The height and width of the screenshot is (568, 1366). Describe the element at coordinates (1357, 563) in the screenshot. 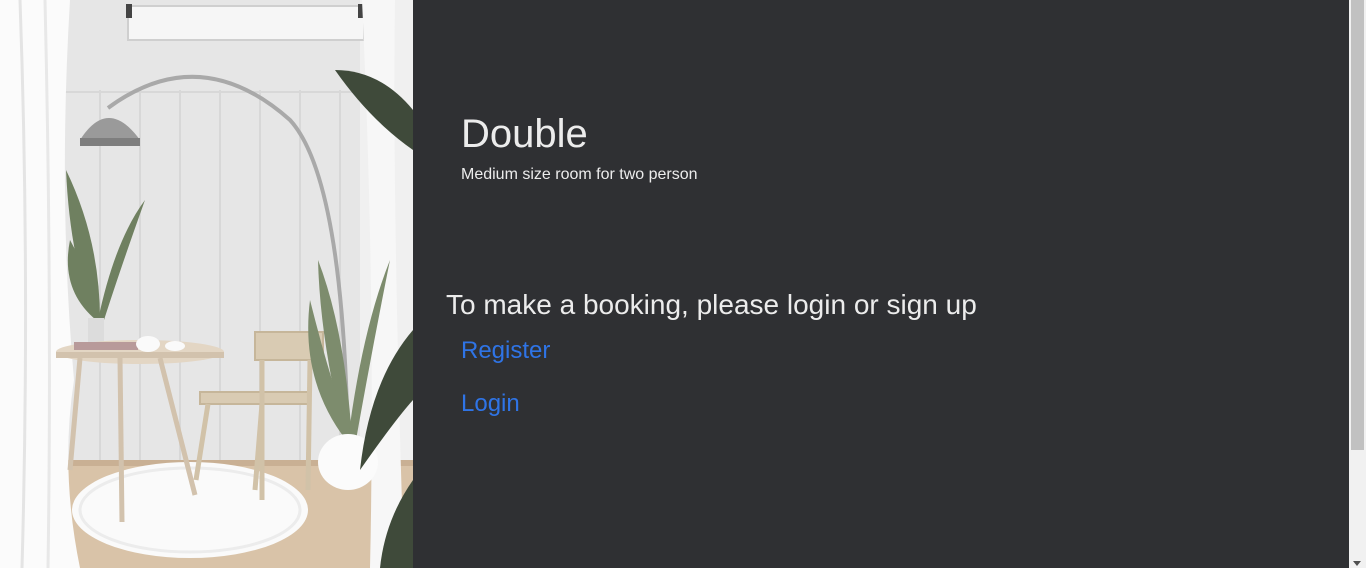

I see `scroll-down-arrow-icon` at that location.